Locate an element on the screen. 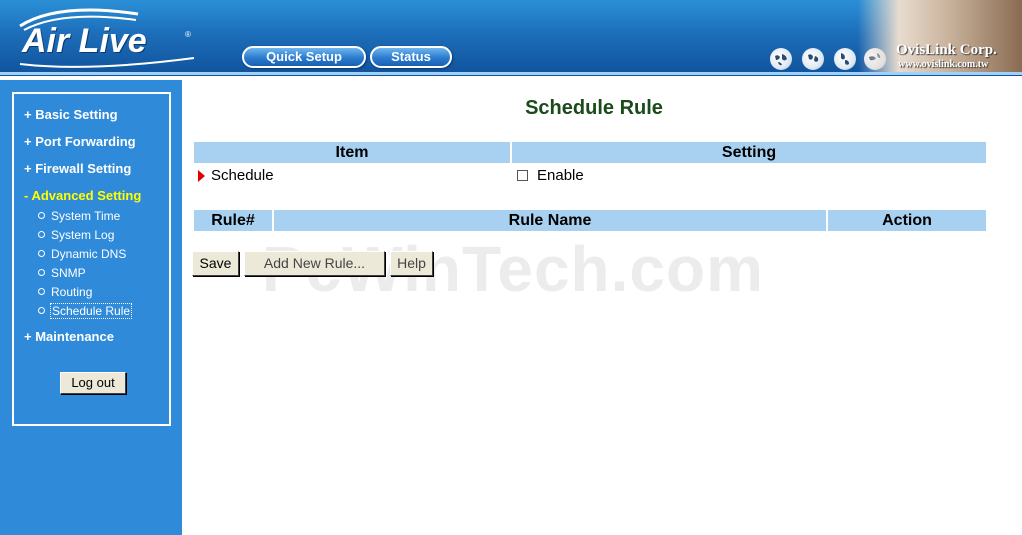 The image size is (1022, 535). submenu-routing: Routing is located at coordinates (65, 292).